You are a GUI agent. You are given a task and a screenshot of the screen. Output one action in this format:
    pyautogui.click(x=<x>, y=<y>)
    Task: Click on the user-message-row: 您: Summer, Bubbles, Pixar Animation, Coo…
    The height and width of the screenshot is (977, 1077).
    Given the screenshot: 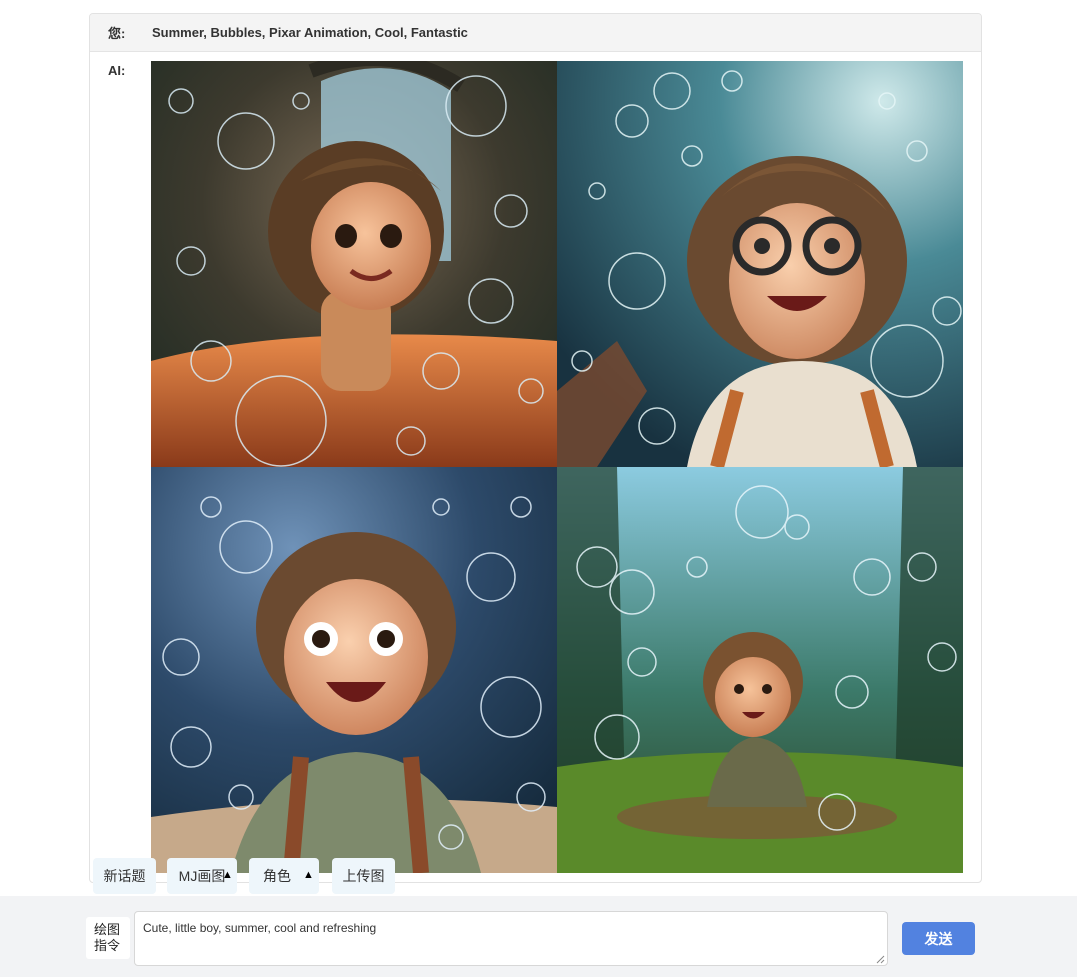 What is the action you would take?
    pyautogui.click(x=535, y=33)
    